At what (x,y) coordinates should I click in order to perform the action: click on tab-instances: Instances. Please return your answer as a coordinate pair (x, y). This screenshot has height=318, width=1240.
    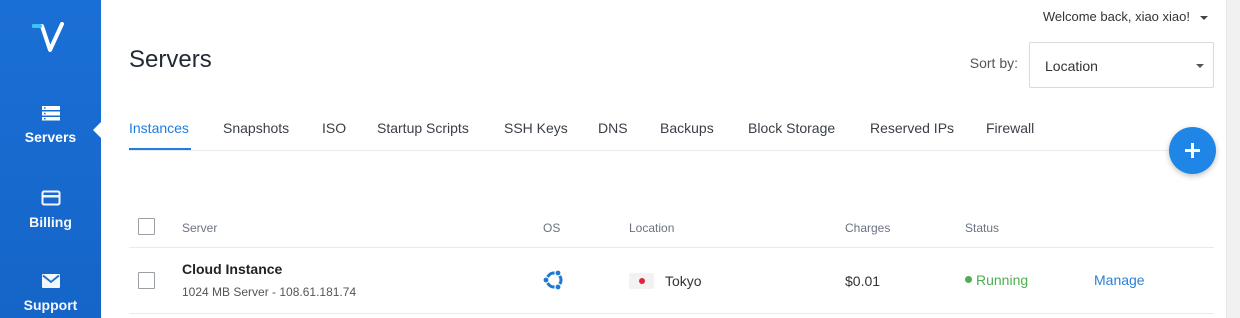
    Looking at the image, I should click on (159, 128).